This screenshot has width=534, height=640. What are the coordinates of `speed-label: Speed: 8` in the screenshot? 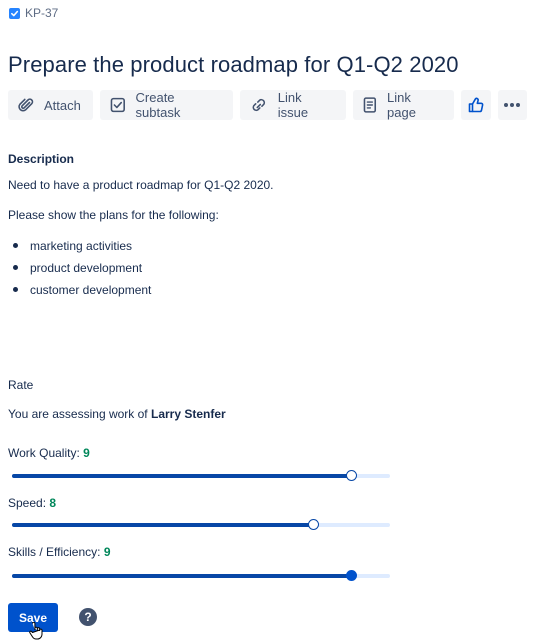 It's located at (32, 503).